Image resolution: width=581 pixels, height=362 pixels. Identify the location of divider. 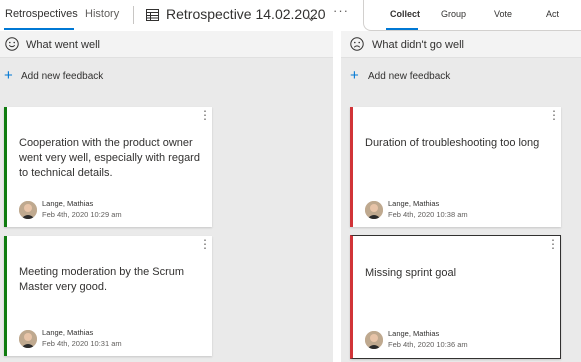
(133, 15).